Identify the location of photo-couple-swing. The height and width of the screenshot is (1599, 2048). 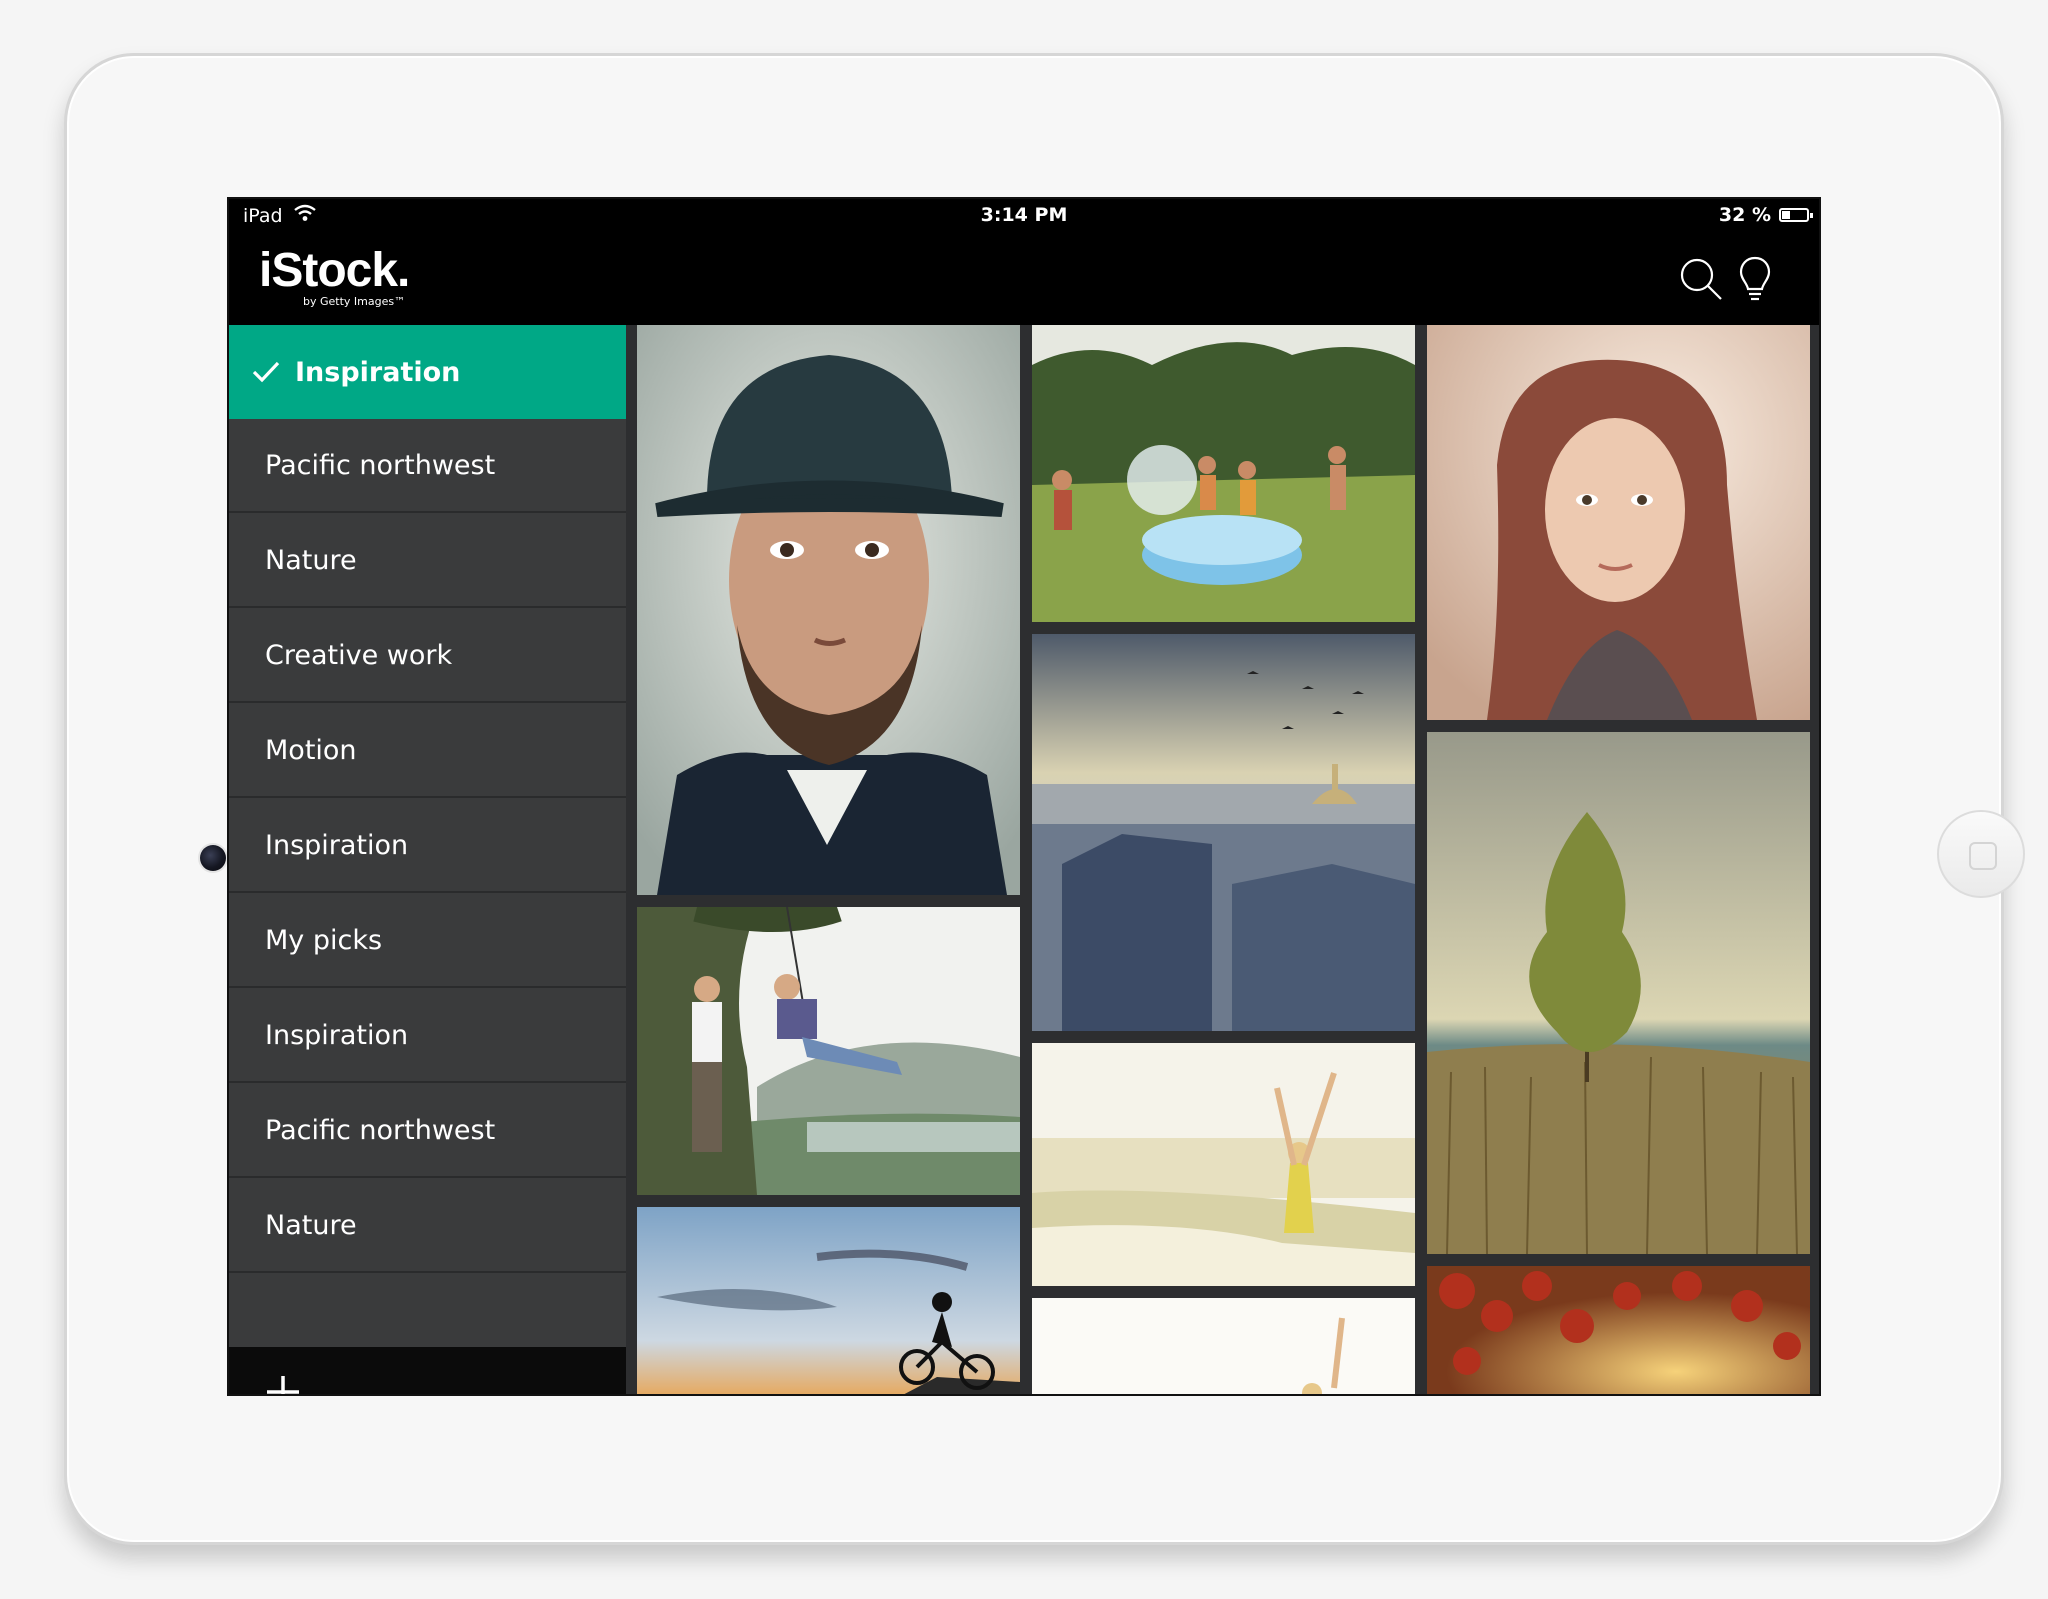
(828, 1051).